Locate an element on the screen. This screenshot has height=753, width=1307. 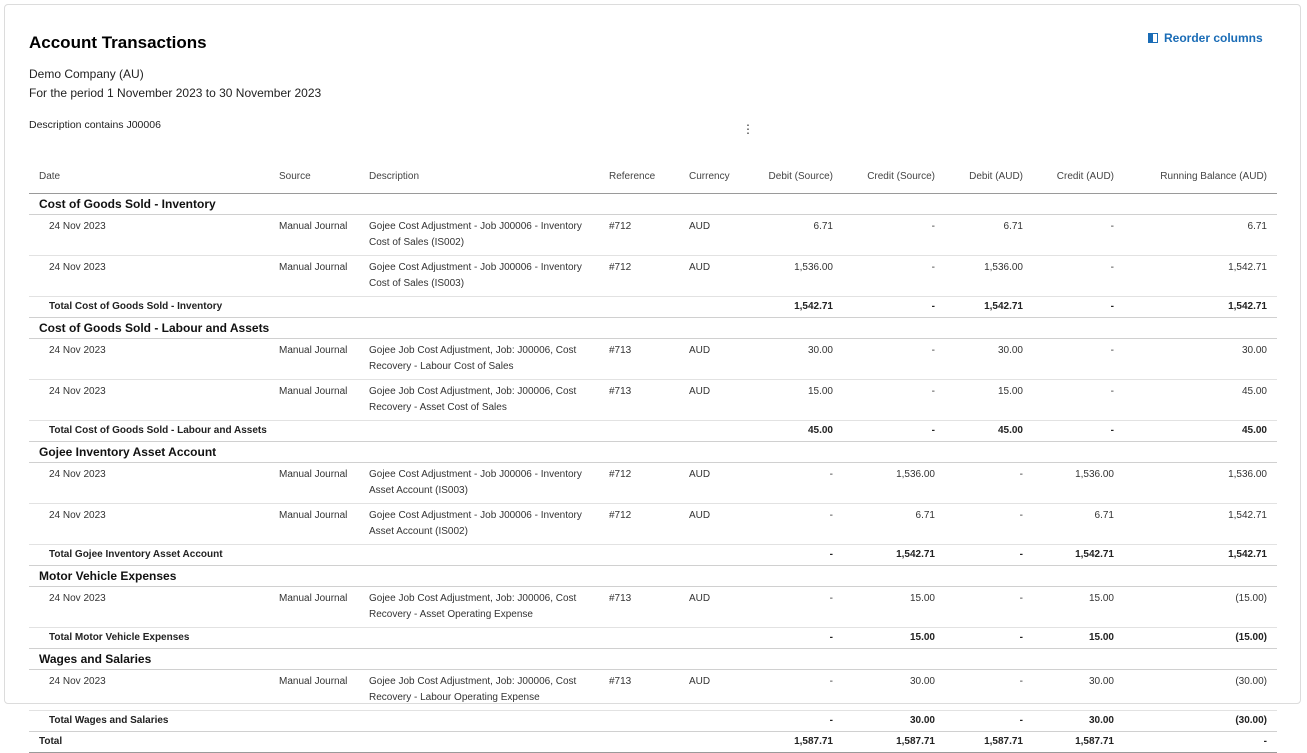
total-debit-source: 1,542.71 is located at coordinates (795, 307).